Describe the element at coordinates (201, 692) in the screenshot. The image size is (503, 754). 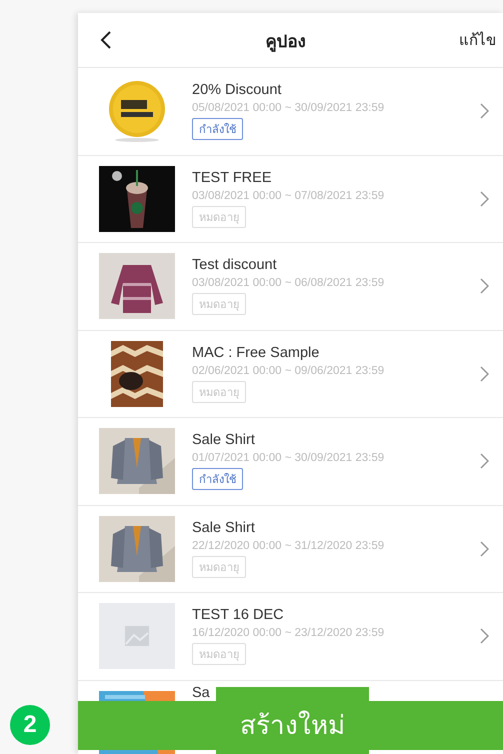
I see `coupon-title: Sa` at that location.